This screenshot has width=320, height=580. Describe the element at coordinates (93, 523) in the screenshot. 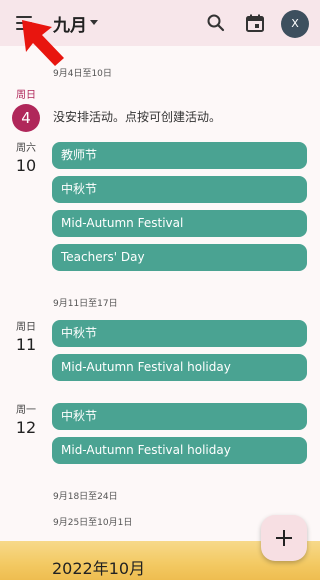

I see `week-range-label: 9月25日至10月1日` at that location.